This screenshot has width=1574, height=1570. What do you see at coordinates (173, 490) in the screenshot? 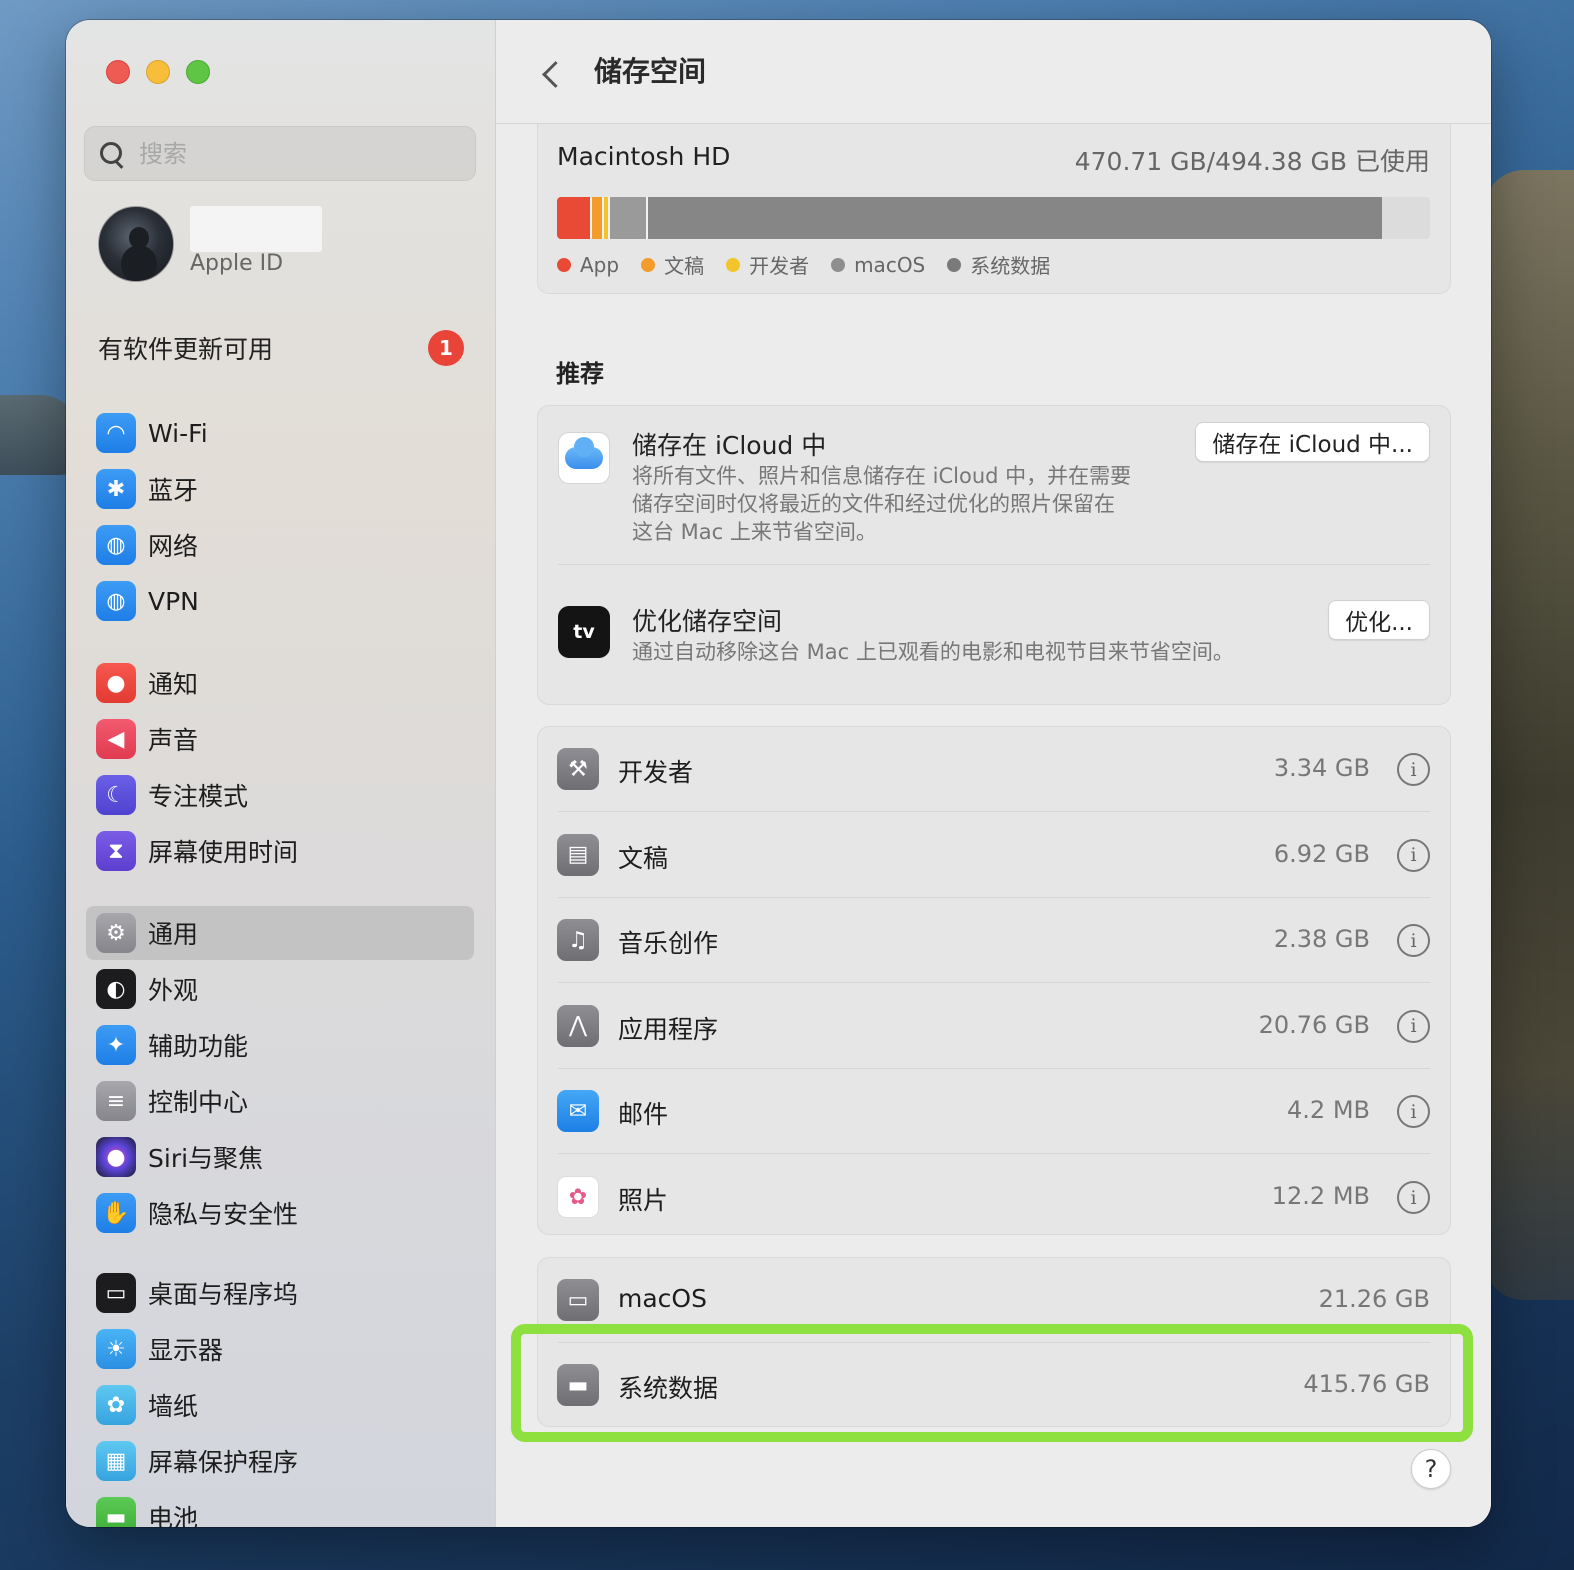
I see `sidebar-item-label: 蓝牙` at bounding box center [173, 490].